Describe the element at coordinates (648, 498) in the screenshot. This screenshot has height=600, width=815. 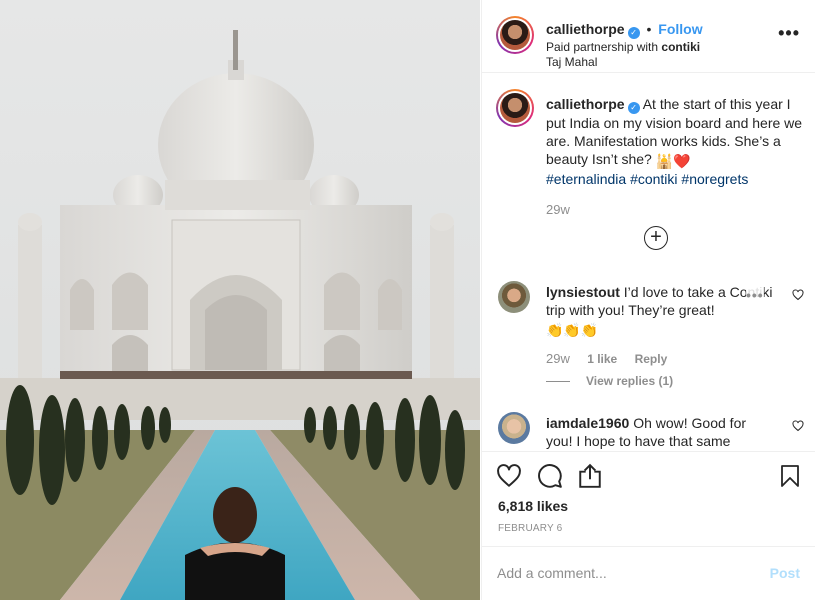
I see `post-actions: 6,818 likes FEBRUARY 6` at that location.